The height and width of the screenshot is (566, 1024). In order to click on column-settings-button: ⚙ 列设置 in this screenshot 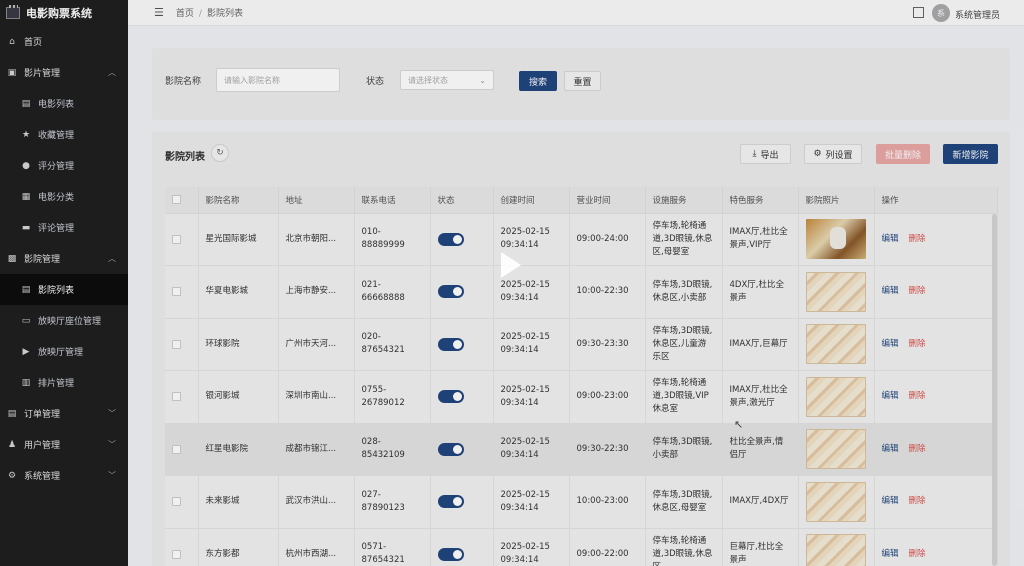, I will do `click(833, 154)`.